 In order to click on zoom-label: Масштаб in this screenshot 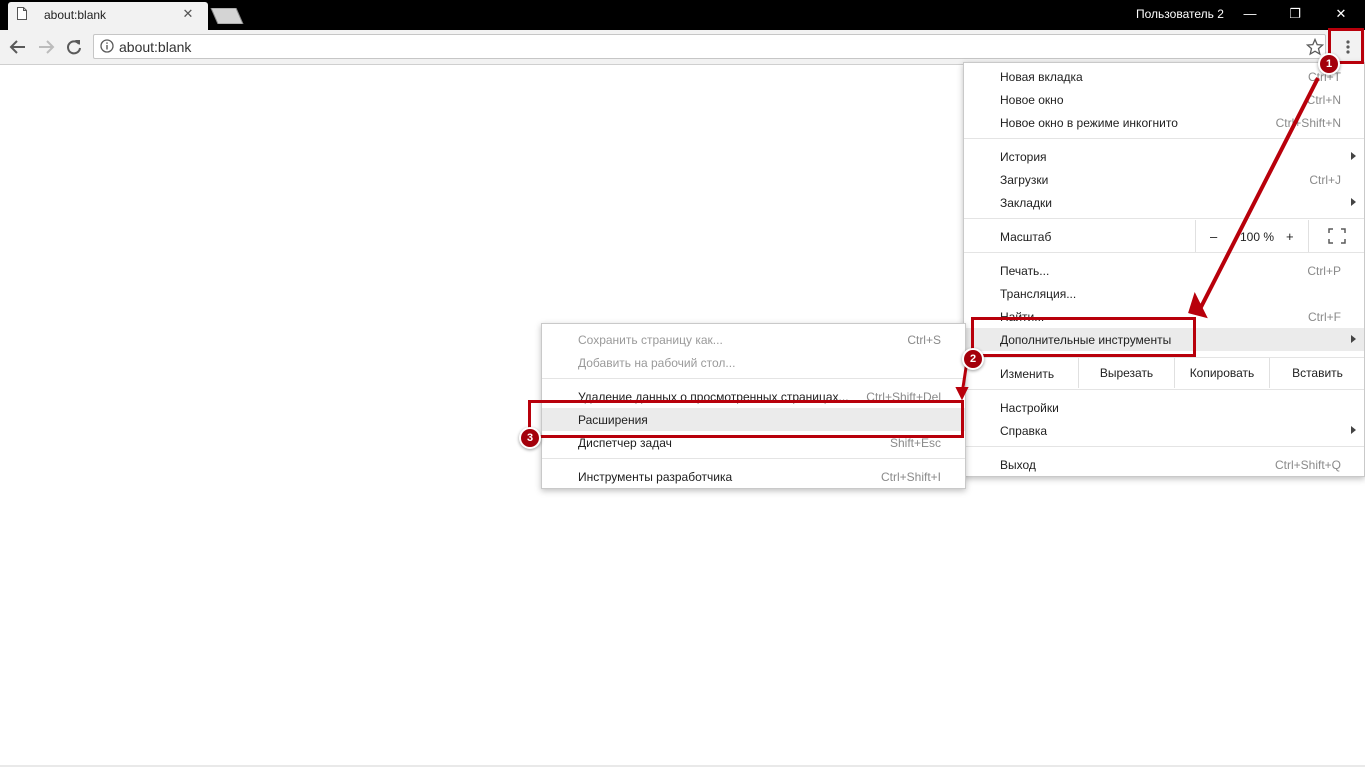, I will do `click(1026, 237)`.